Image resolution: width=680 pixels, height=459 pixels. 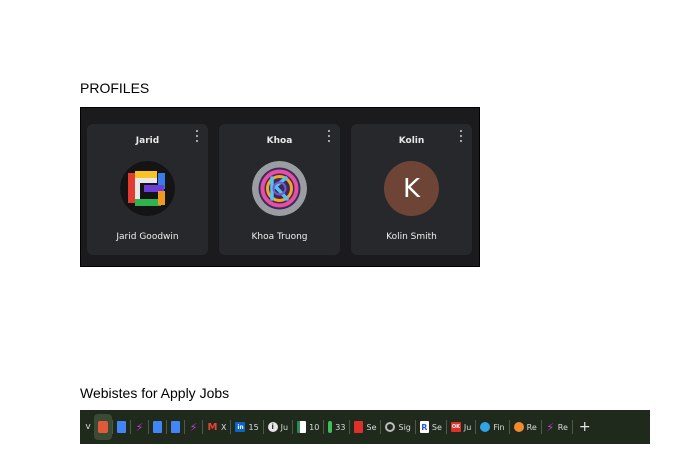 I want to click on profile-card-khoa: Khoa Khoa Truong, so click(x=279, y=189).